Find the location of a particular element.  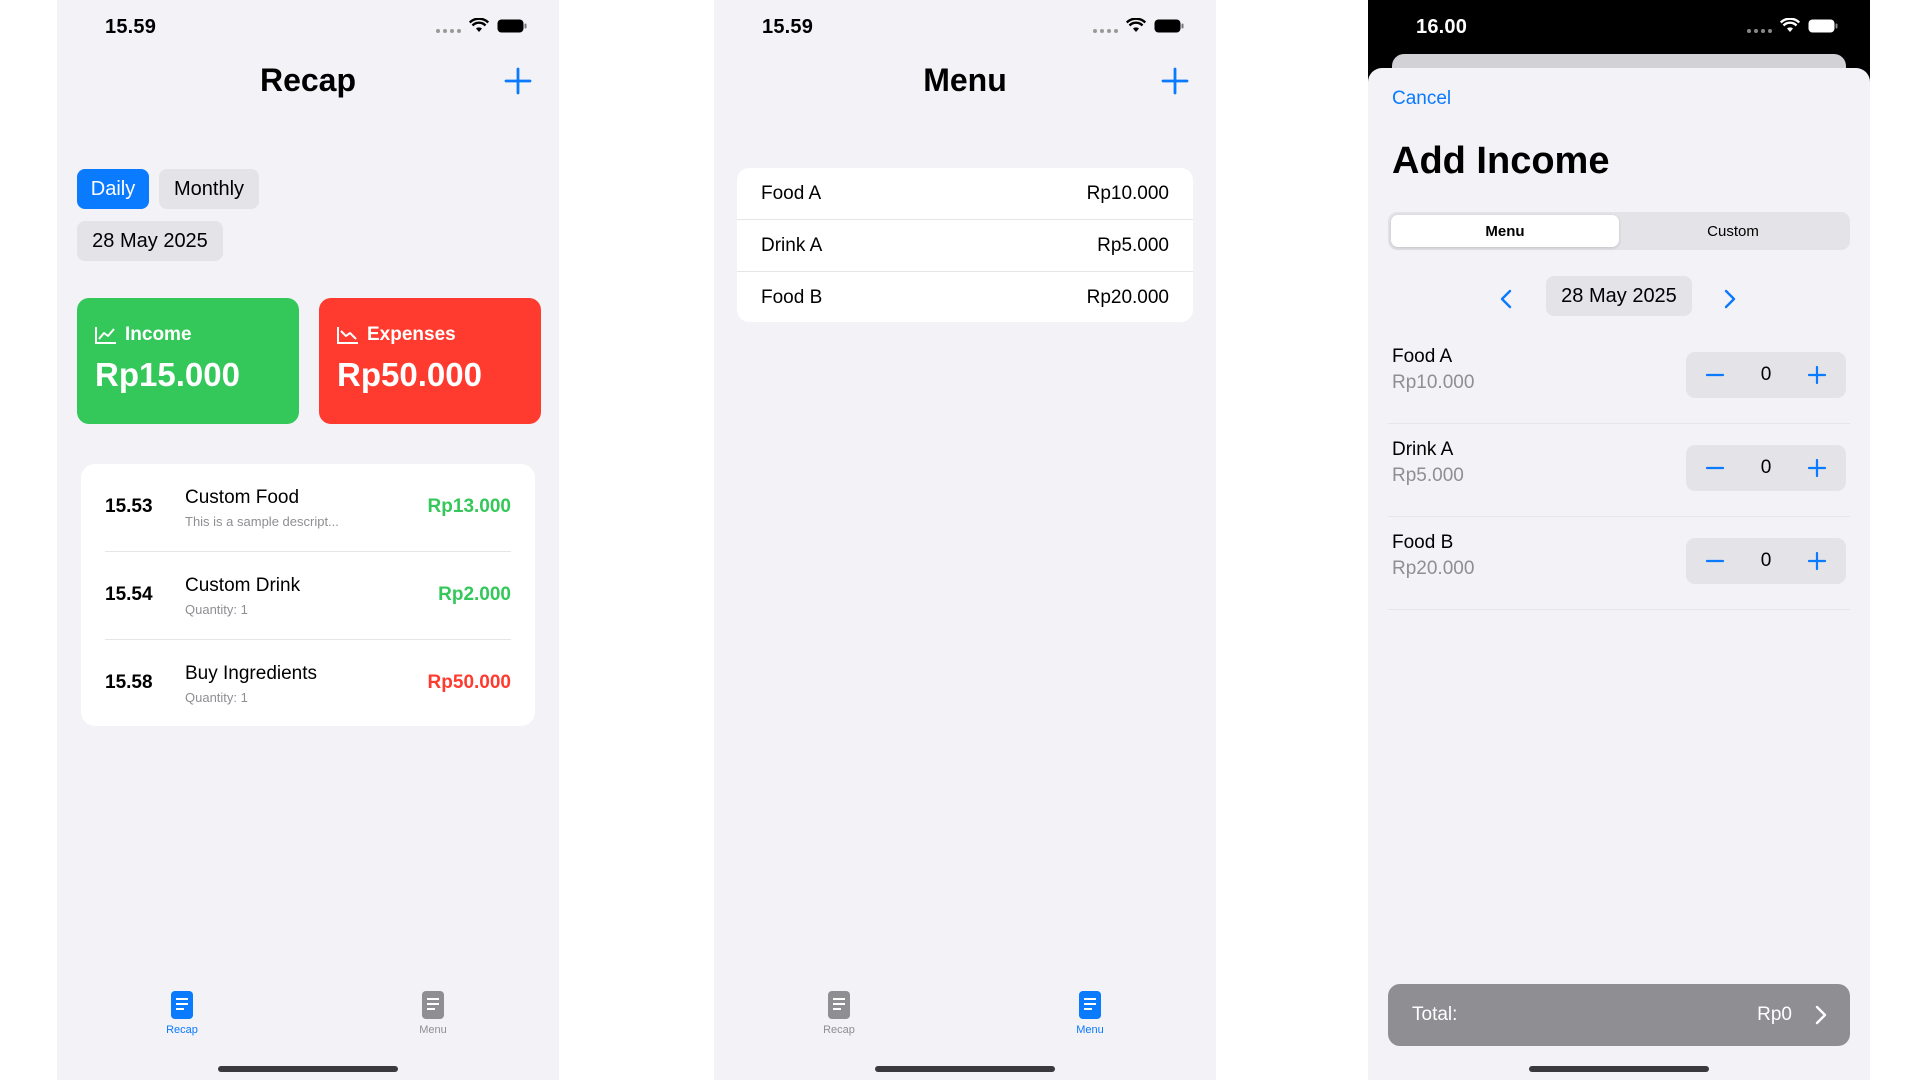

segment-custom: Custom is located at coordinates (1733, 231).